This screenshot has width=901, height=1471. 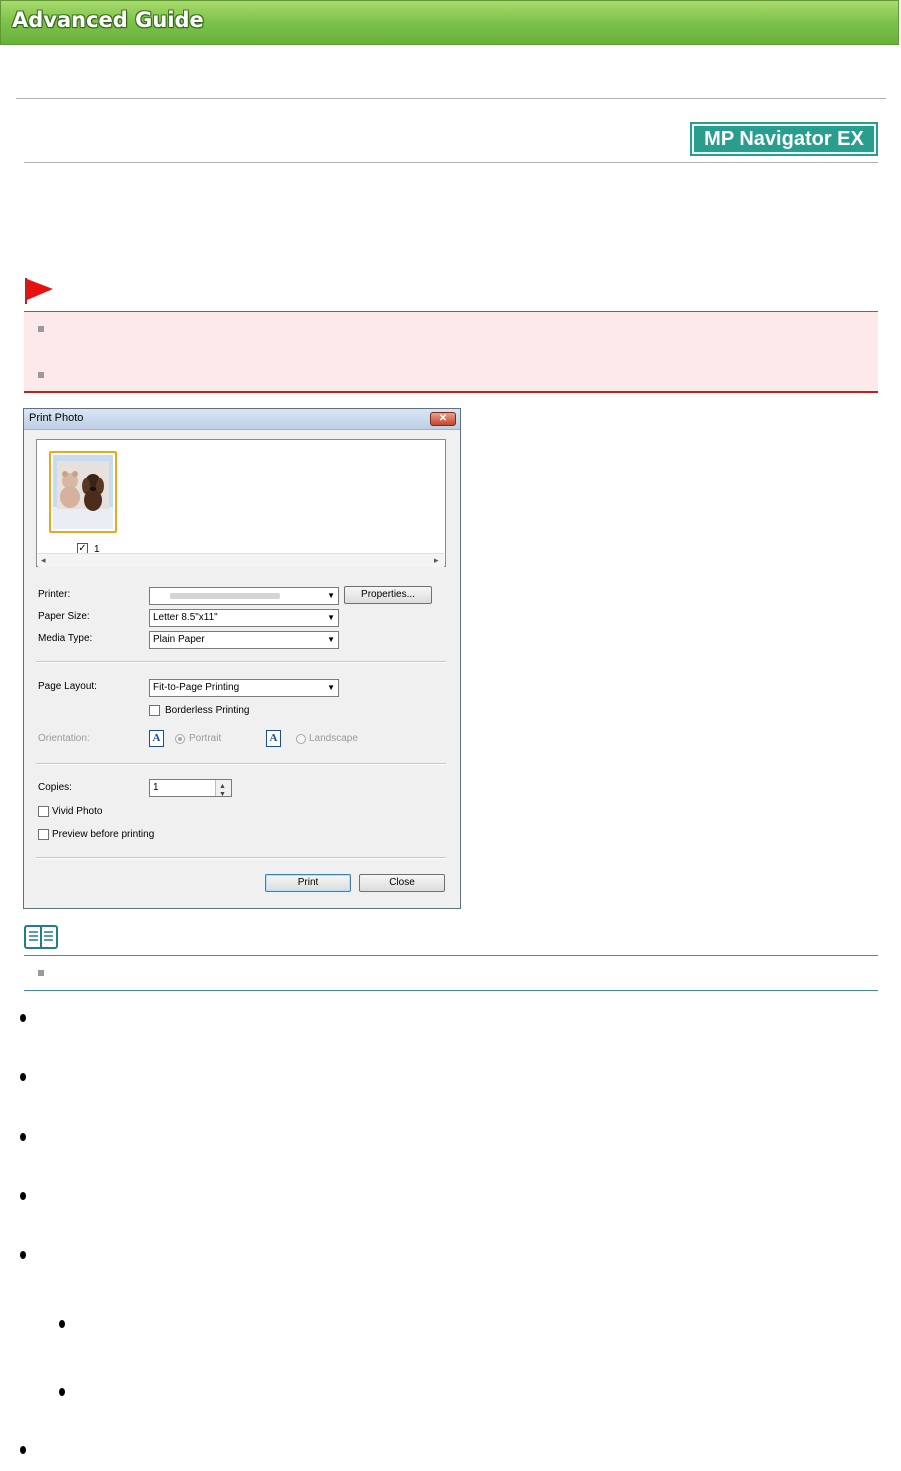 I want to click on app-badge: MP Navigator EX, so click(x=784, y=139).